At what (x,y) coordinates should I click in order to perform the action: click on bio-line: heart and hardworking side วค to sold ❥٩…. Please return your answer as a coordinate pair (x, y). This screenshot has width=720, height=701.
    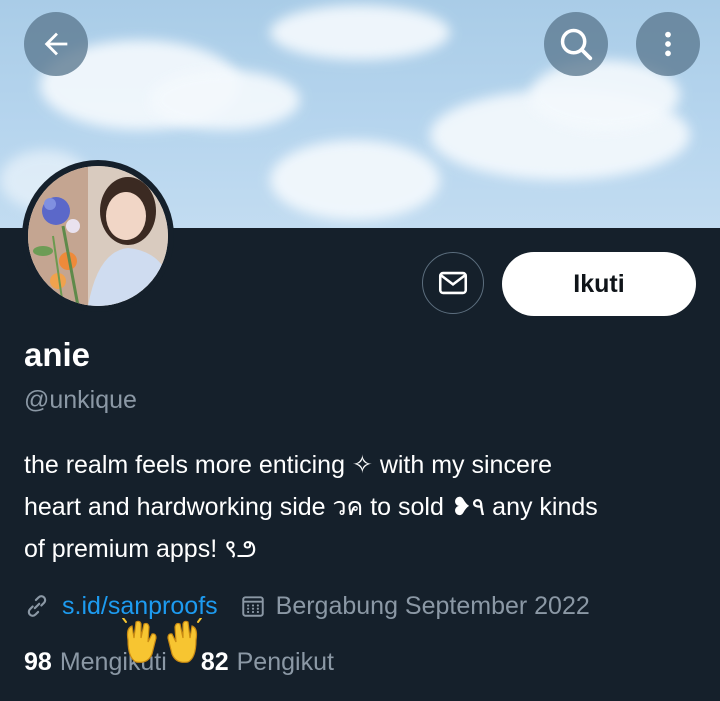
    Looking at the image, I should click on (311, 507).